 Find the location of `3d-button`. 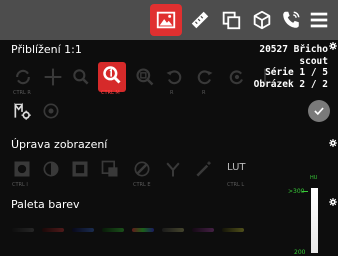

3d-button is located at coordinates (262, 20).